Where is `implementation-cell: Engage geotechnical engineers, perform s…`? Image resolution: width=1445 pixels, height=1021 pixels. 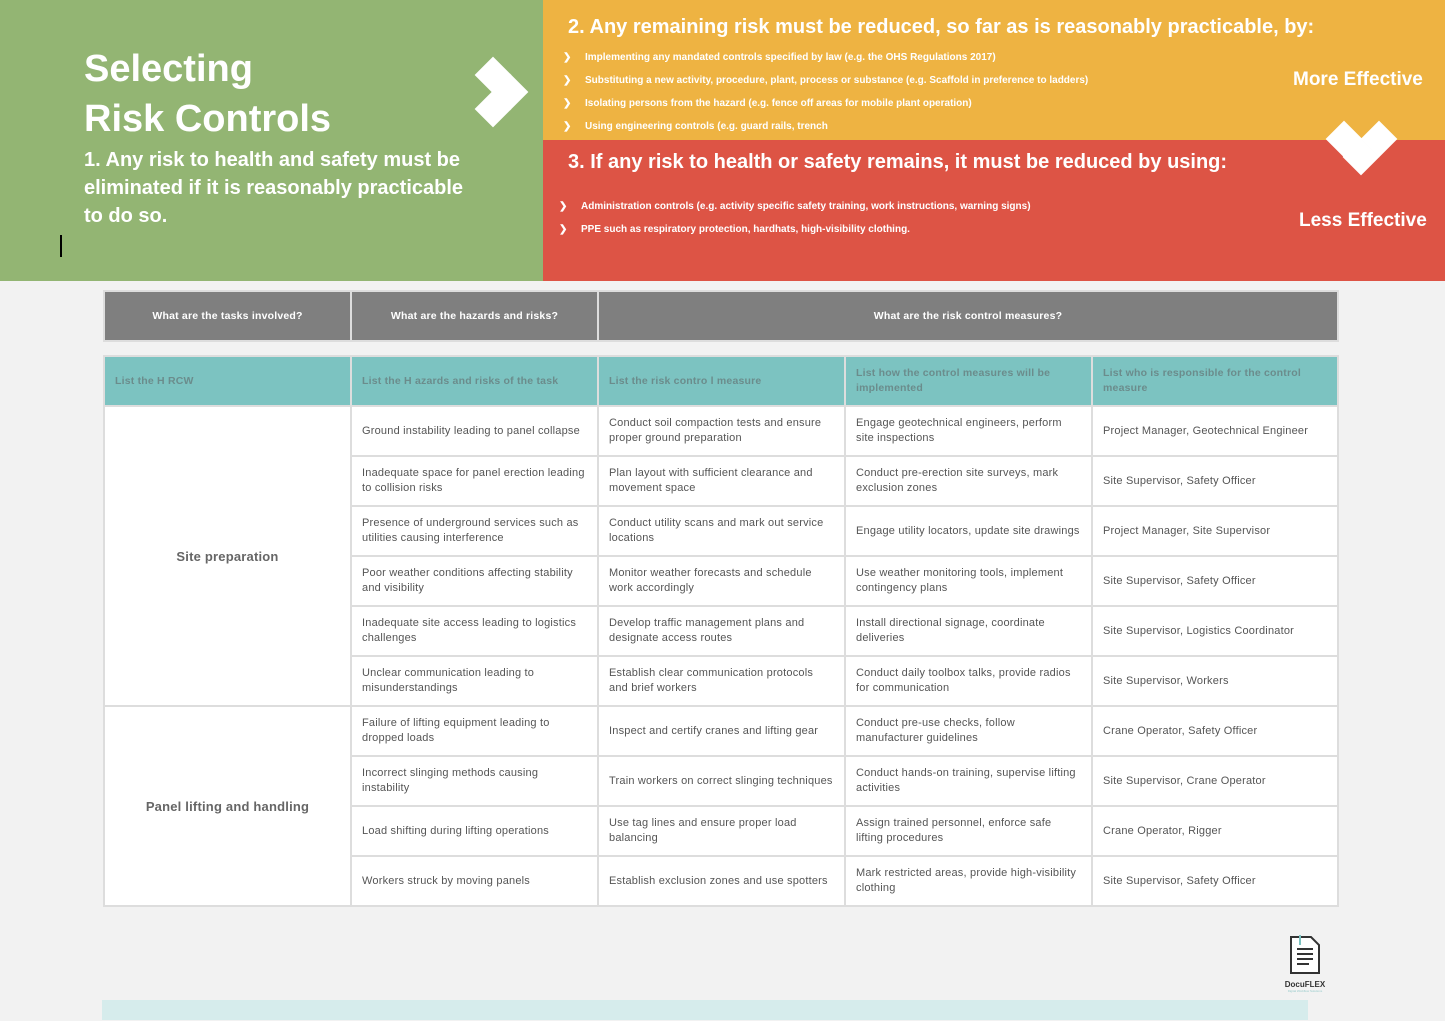
implementation-cell: Engage geotechnical engineers, perform s… is located at coordinates (968, 431).